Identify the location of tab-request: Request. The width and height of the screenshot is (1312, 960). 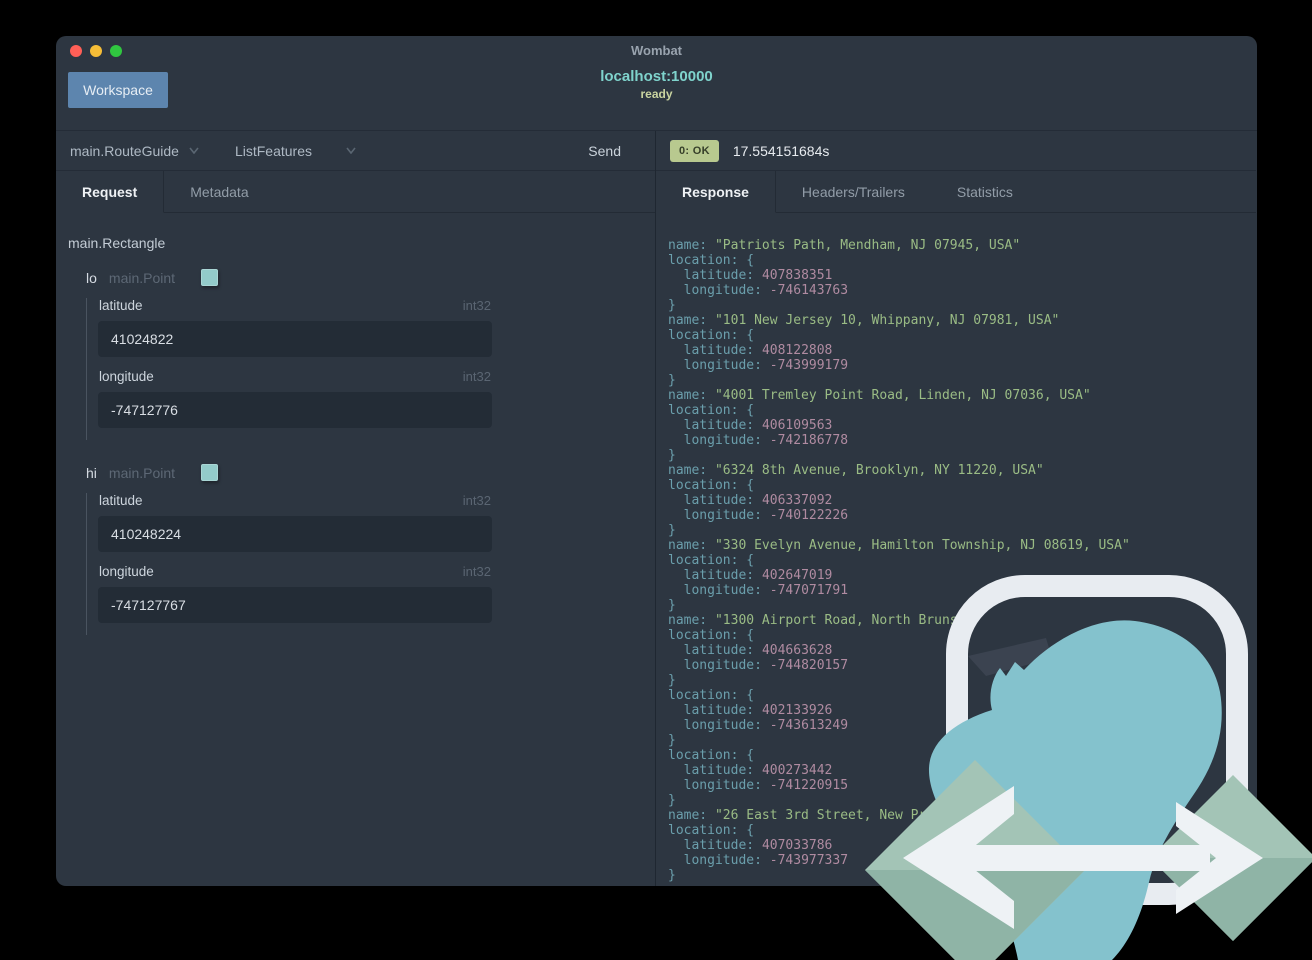
(110, 192).